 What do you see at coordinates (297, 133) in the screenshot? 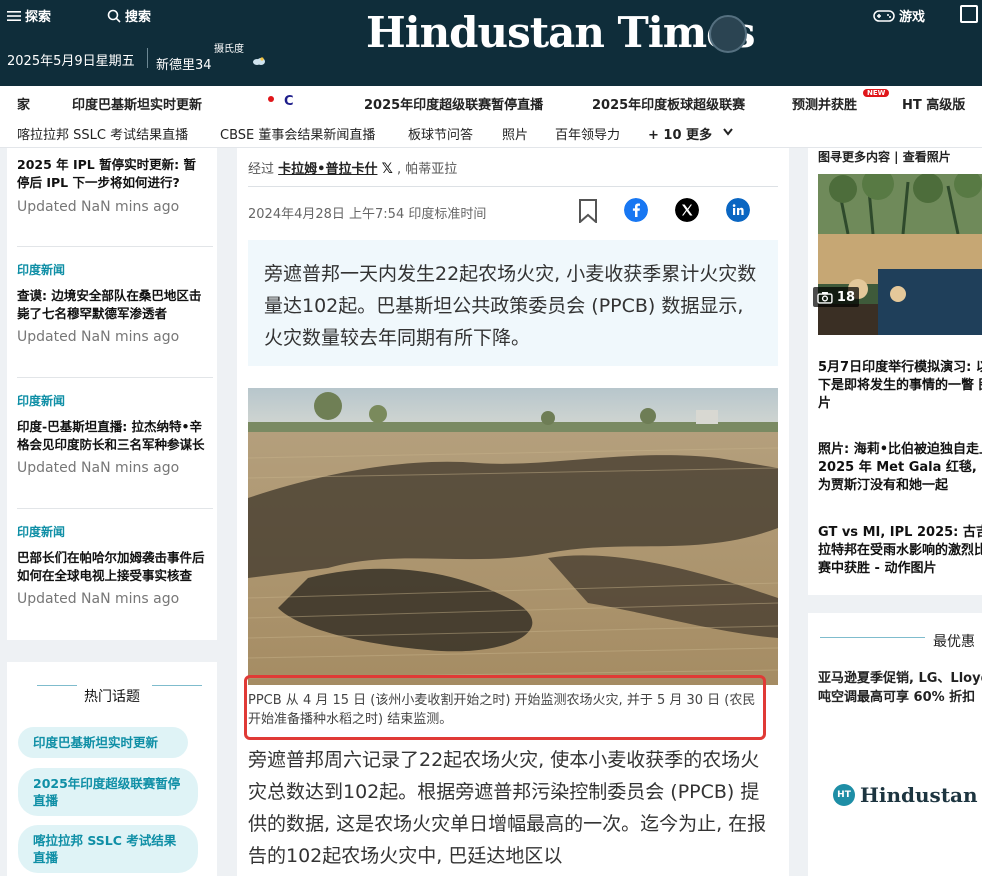
I see `nav-item-cbse-results: CBSE 董事会结果新闻直播` at bounding box center [297, 133].